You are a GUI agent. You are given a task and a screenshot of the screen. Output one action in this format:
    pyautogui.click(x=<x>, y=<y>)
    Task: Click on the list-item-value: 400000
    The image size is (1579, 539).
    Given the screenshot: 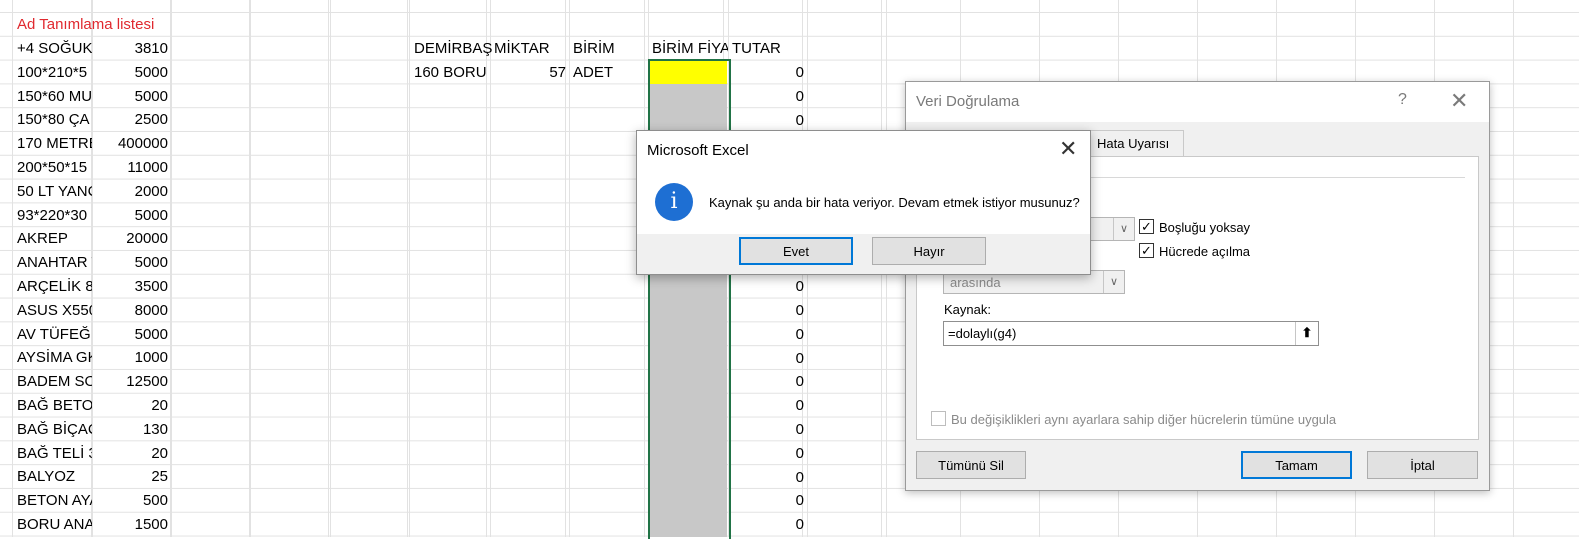 What is the action you would take?
    pyautogui.click(x=131, y=143)
    